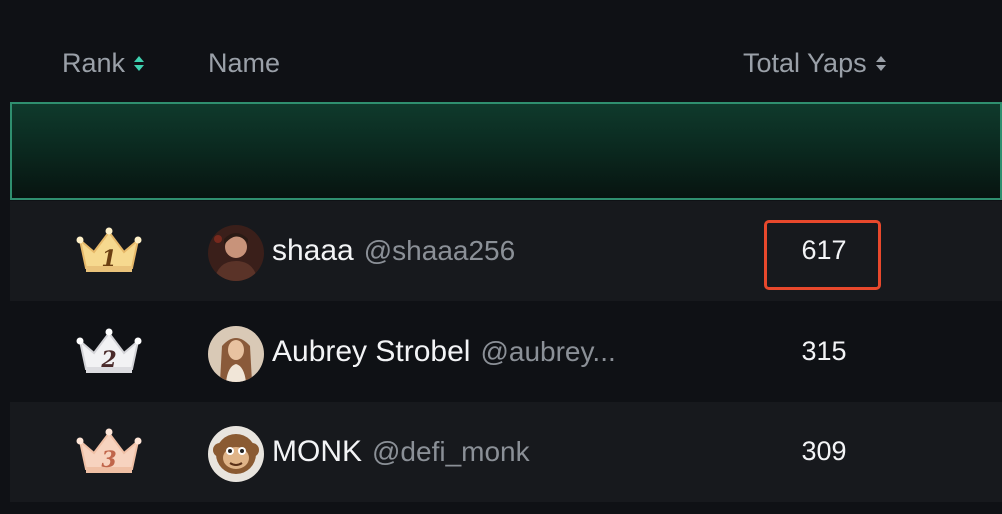 The width and height of the screenshot is (1002, 514). Describe the element at coordinates (824, 451) in the screenshot. I see `total-yaps-value: 309` at that location.